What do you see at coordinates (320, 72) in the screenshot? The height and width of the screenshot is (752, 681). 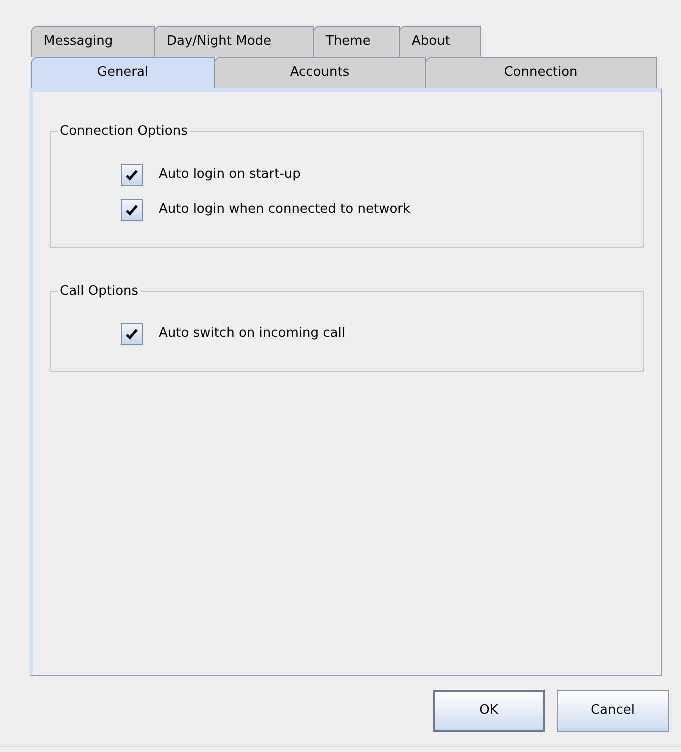 I see `tab: Accounts` at bounding box center [320, 72].